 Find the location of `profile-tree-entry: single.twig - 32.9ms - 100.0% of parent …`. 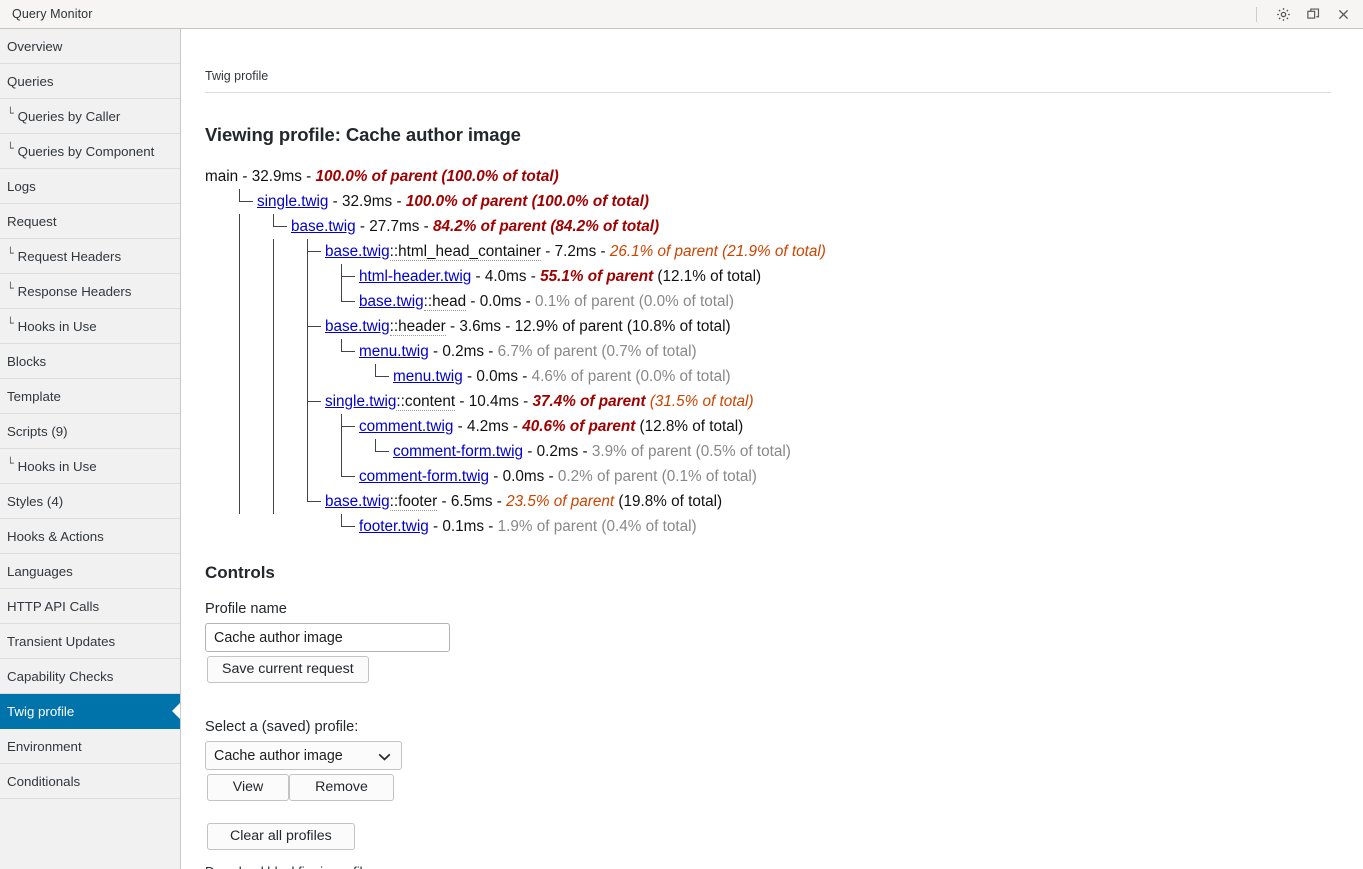

profile-tree-entry: single.twig - 32.9ms - 100.0% of parent … is located at coordinates (453, 201).